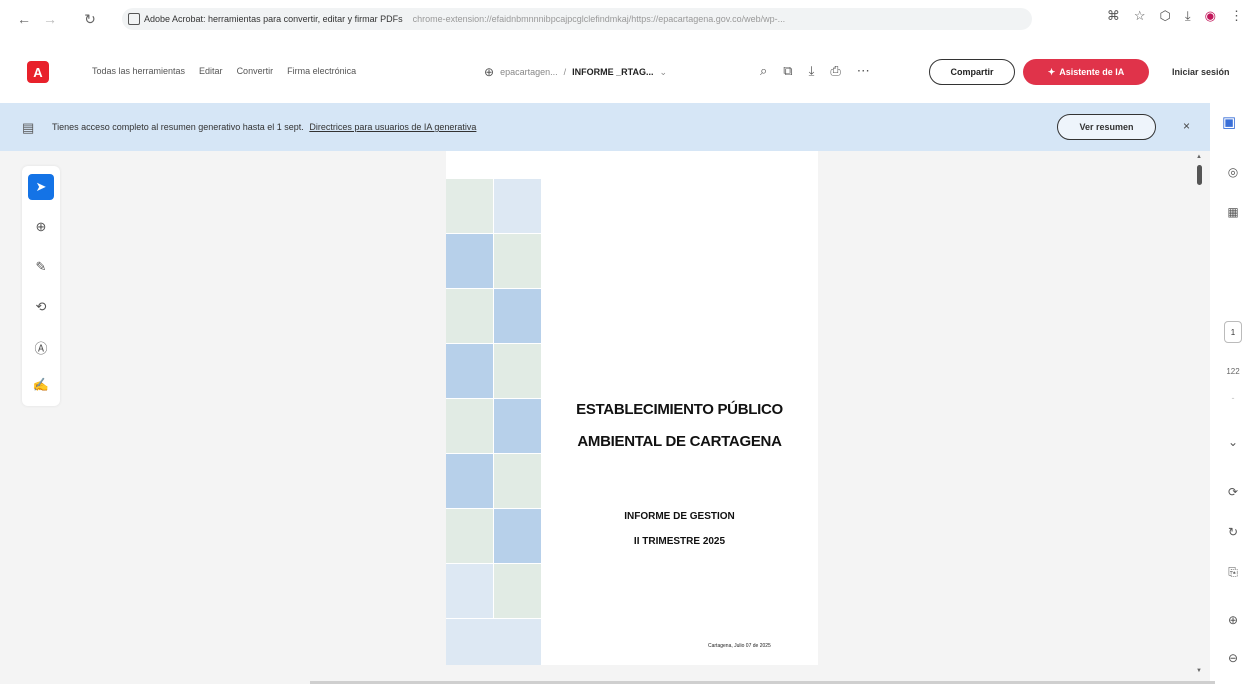 This screenshot has width=1251, height=684. I want to click on cover-mosaic, so click(493, 408).